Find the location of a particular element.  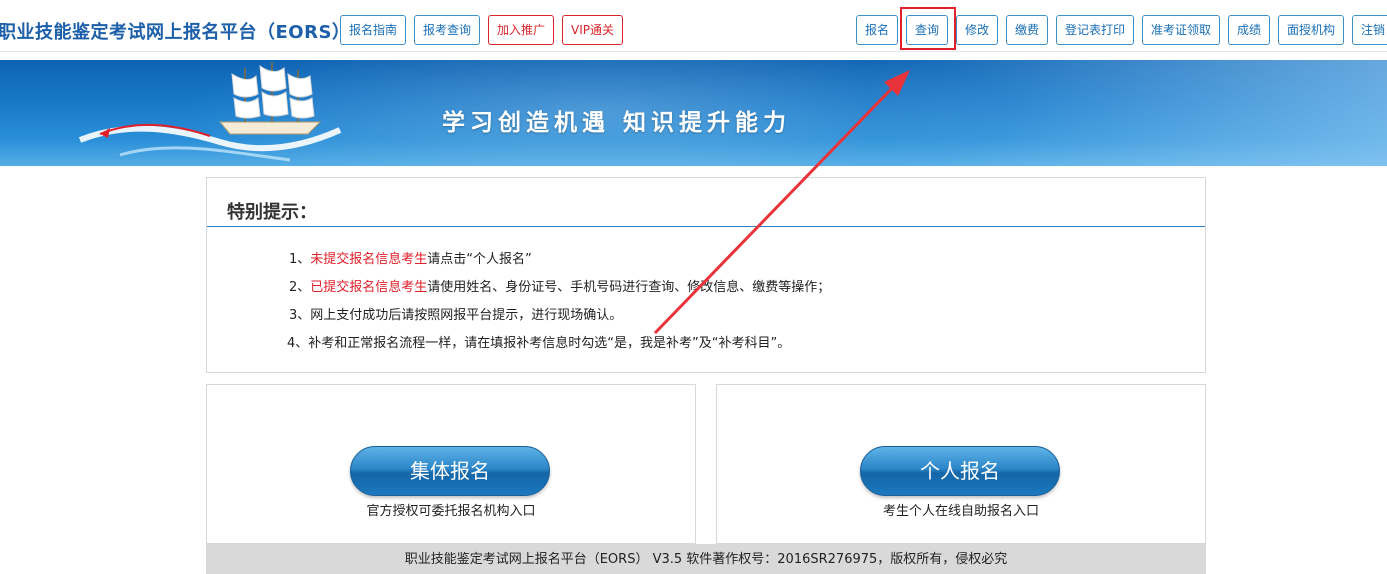

nav-print-form-button: 登记表打印 is located at coordinates (1095, 30).